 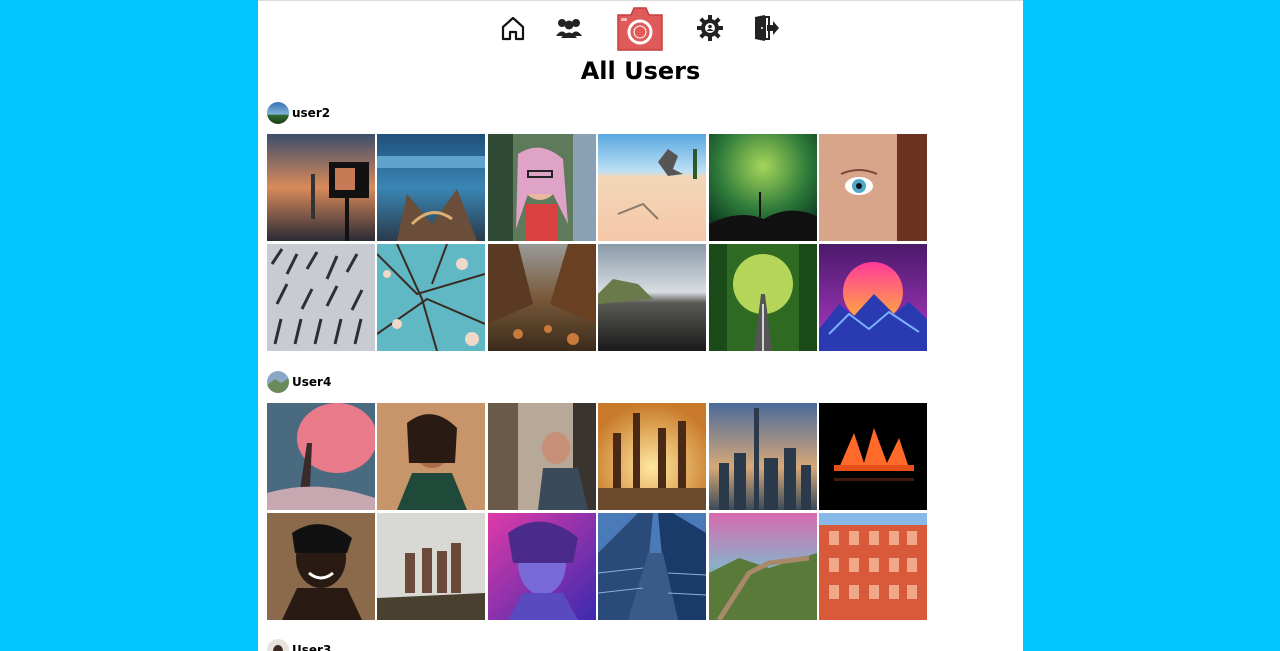 I want to click on user-header: user2, so click(x=597, y=113).